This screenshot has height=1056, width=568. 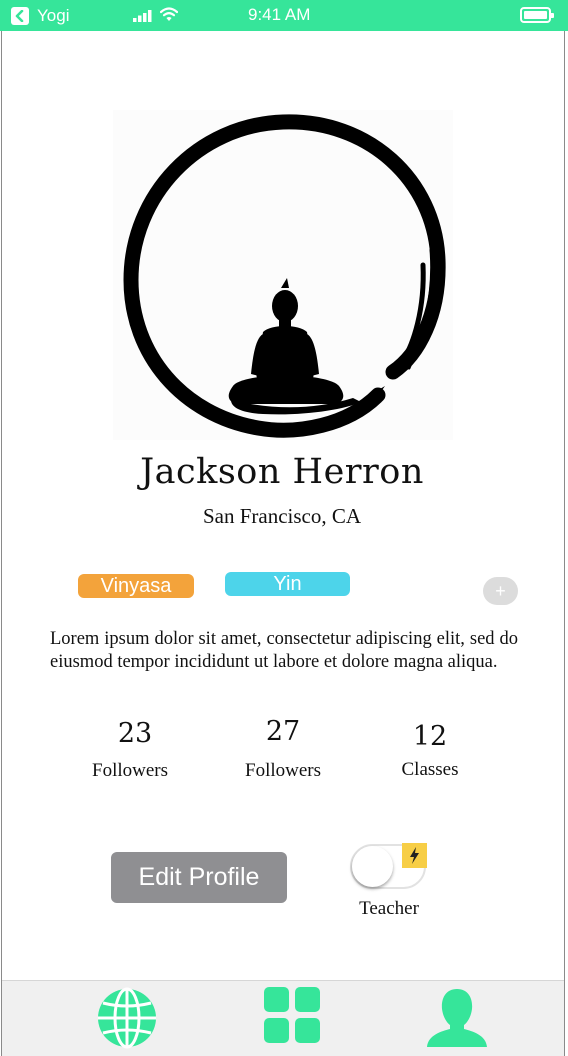 I want to click on wifi-icon, so click(x=169, y=14).